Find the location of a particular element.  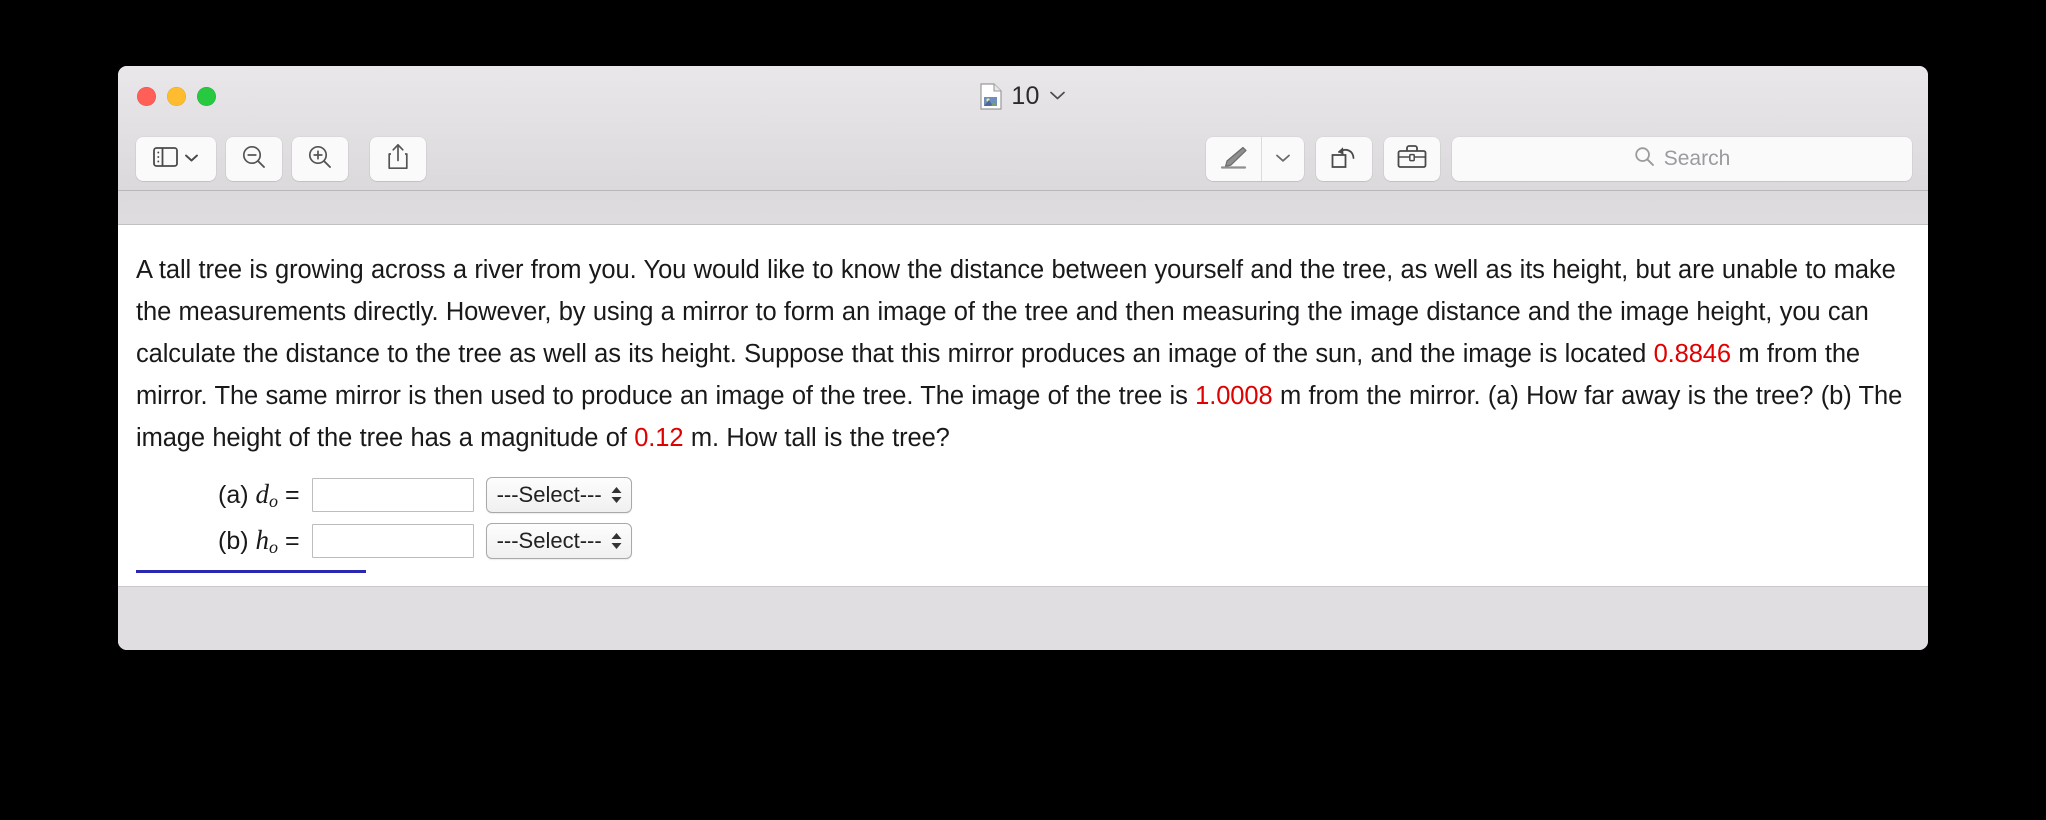

answer-prefix-b: (b) is located at coordinates (233, 540).